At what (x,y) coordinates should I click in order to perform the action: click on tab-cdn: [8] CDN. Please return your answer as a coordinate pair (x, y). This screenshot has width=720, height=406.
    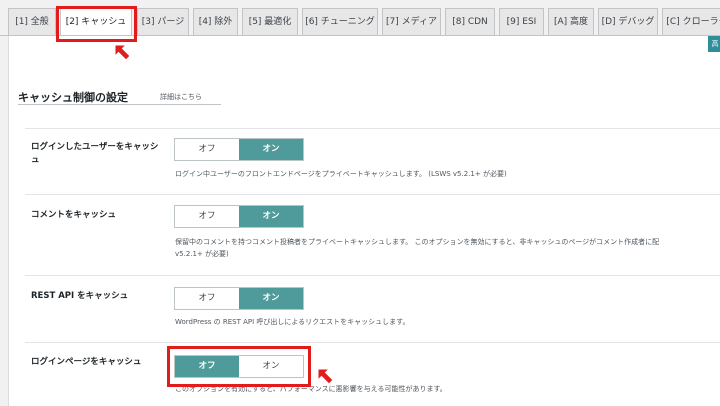
    Looking at the image, I should click on (470, 22).